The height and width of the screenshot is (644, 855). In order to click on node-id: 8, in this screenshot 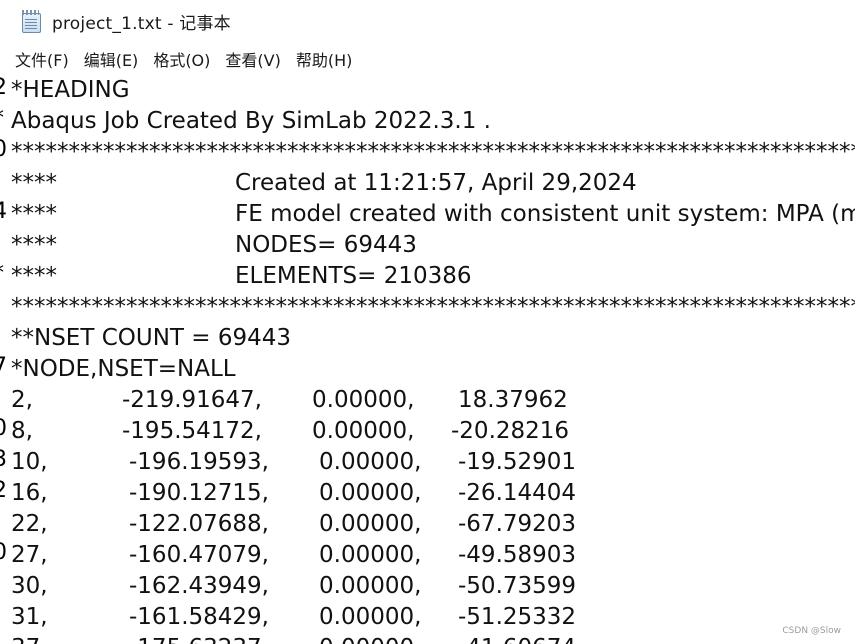, I will do `click(22, 431)`.